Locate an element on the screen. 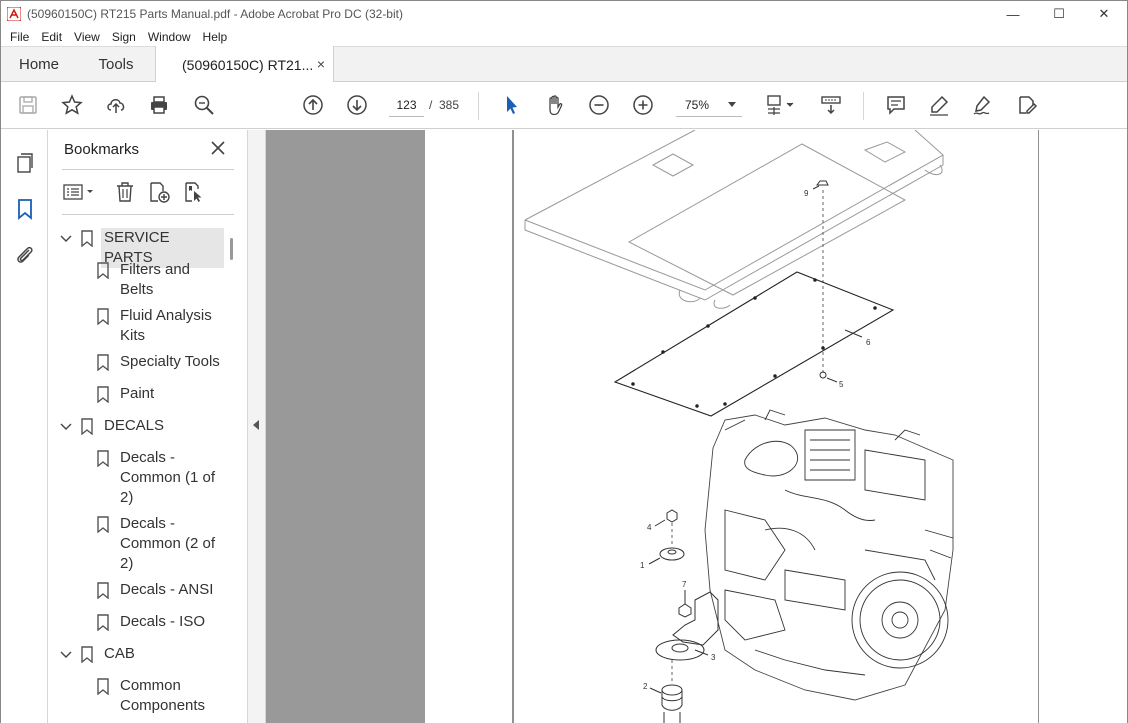 The height and width of the screenshot is (723, 1128). callout-label: 2 is located at coordinates (645, 686).